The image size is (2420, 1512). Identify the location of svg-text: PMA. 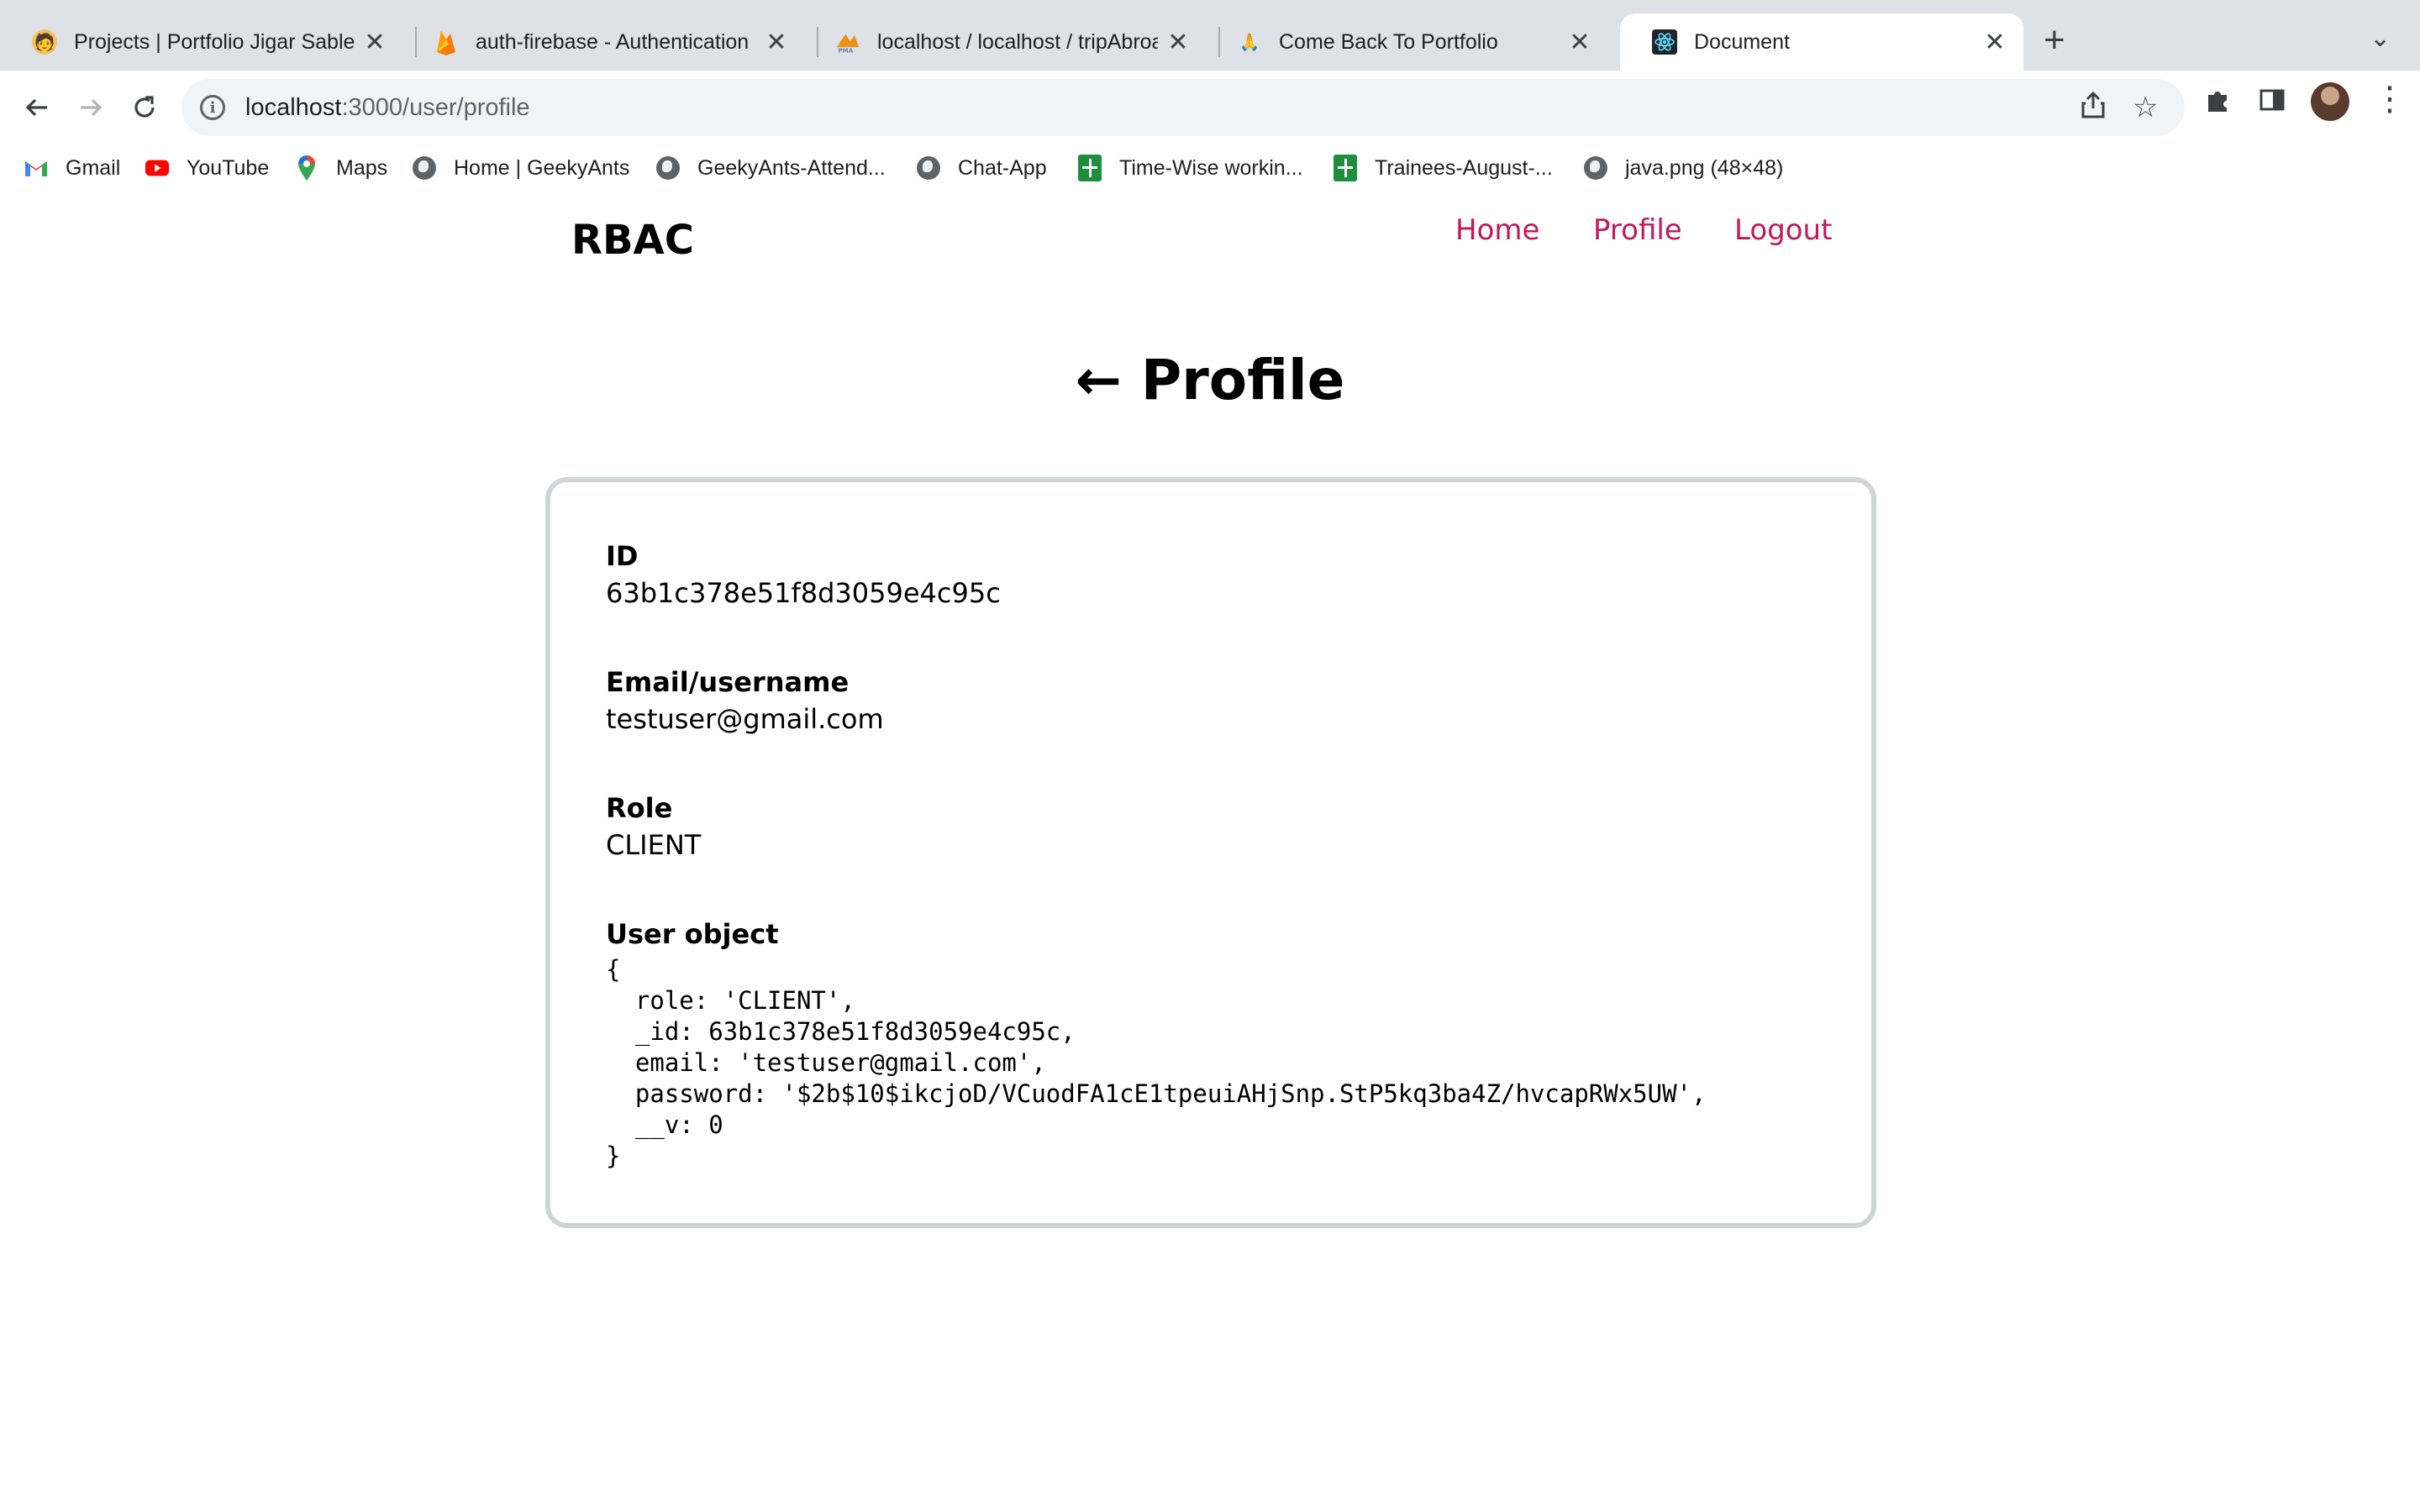
(846, 50).